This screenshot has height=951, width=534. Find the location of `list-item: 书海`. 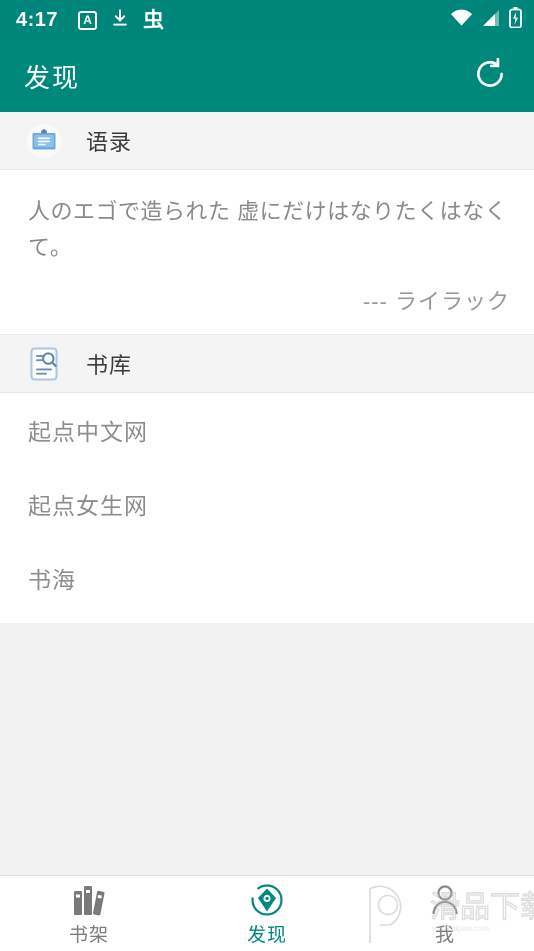

list-item: 书海 is located at coordinates (267, 578).